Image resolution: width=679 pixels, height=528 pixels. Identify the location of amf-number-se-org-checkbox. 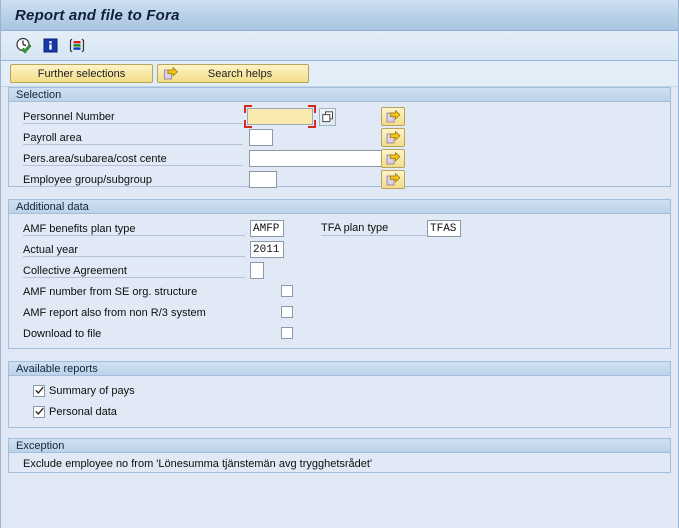
(287, 291).